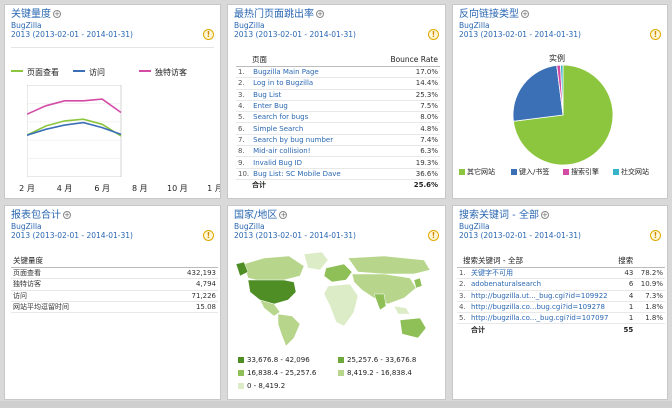  What do you see at coordinates (562, 173) in the screenshot?
I see `pie-legend: 其它网站 键入/书签 搜索引擎 社交网站` at bounding box center [562, 173].